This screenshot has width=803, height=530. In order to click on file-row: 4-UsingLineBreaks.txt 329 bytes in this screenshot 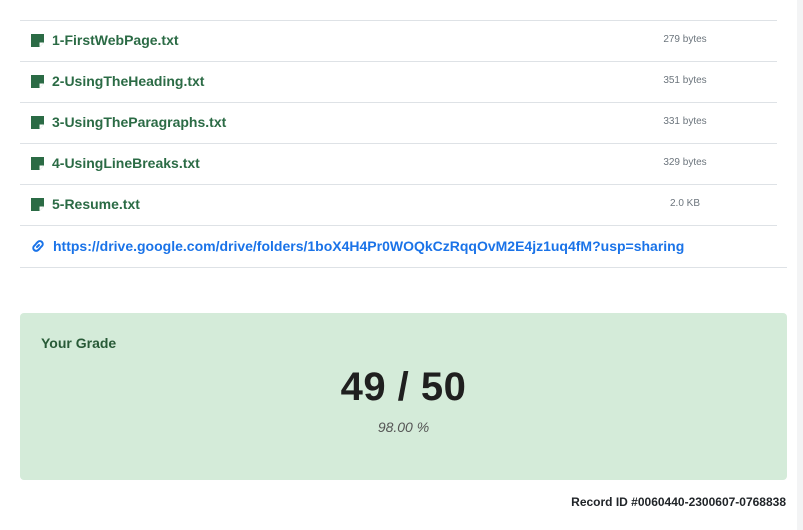, I will do `click(398, 164)`.